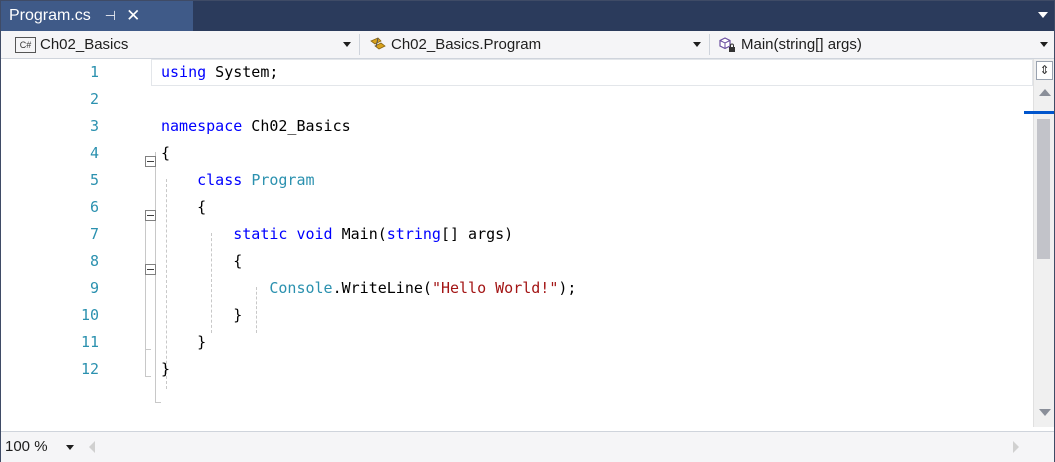 The image size is (1055, 462). What do you see at coordinates (359, 234) in the screenshot?
I see `code-token: Main(` at bounding box center [359, 234].